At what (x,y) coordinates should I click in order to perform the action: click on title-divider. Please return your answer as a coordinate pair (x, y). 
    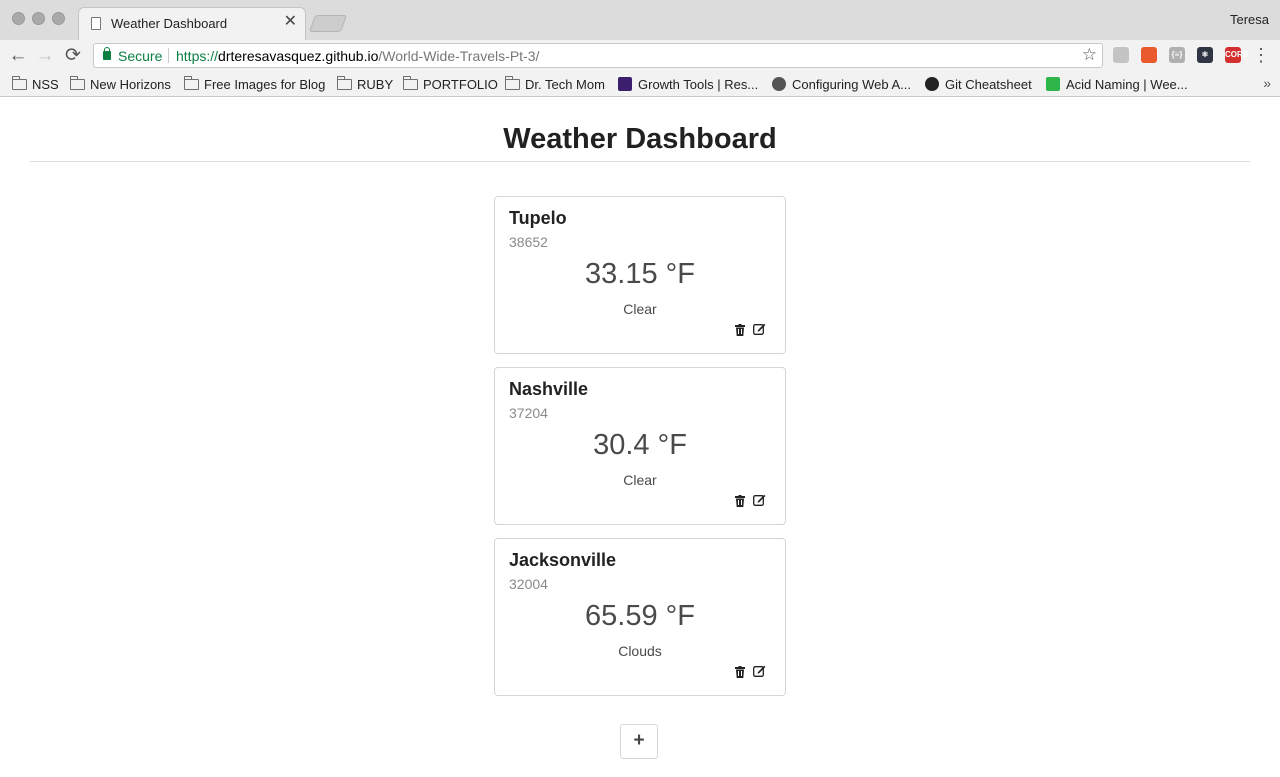
    Looking at the image, I should click on (640, 161).